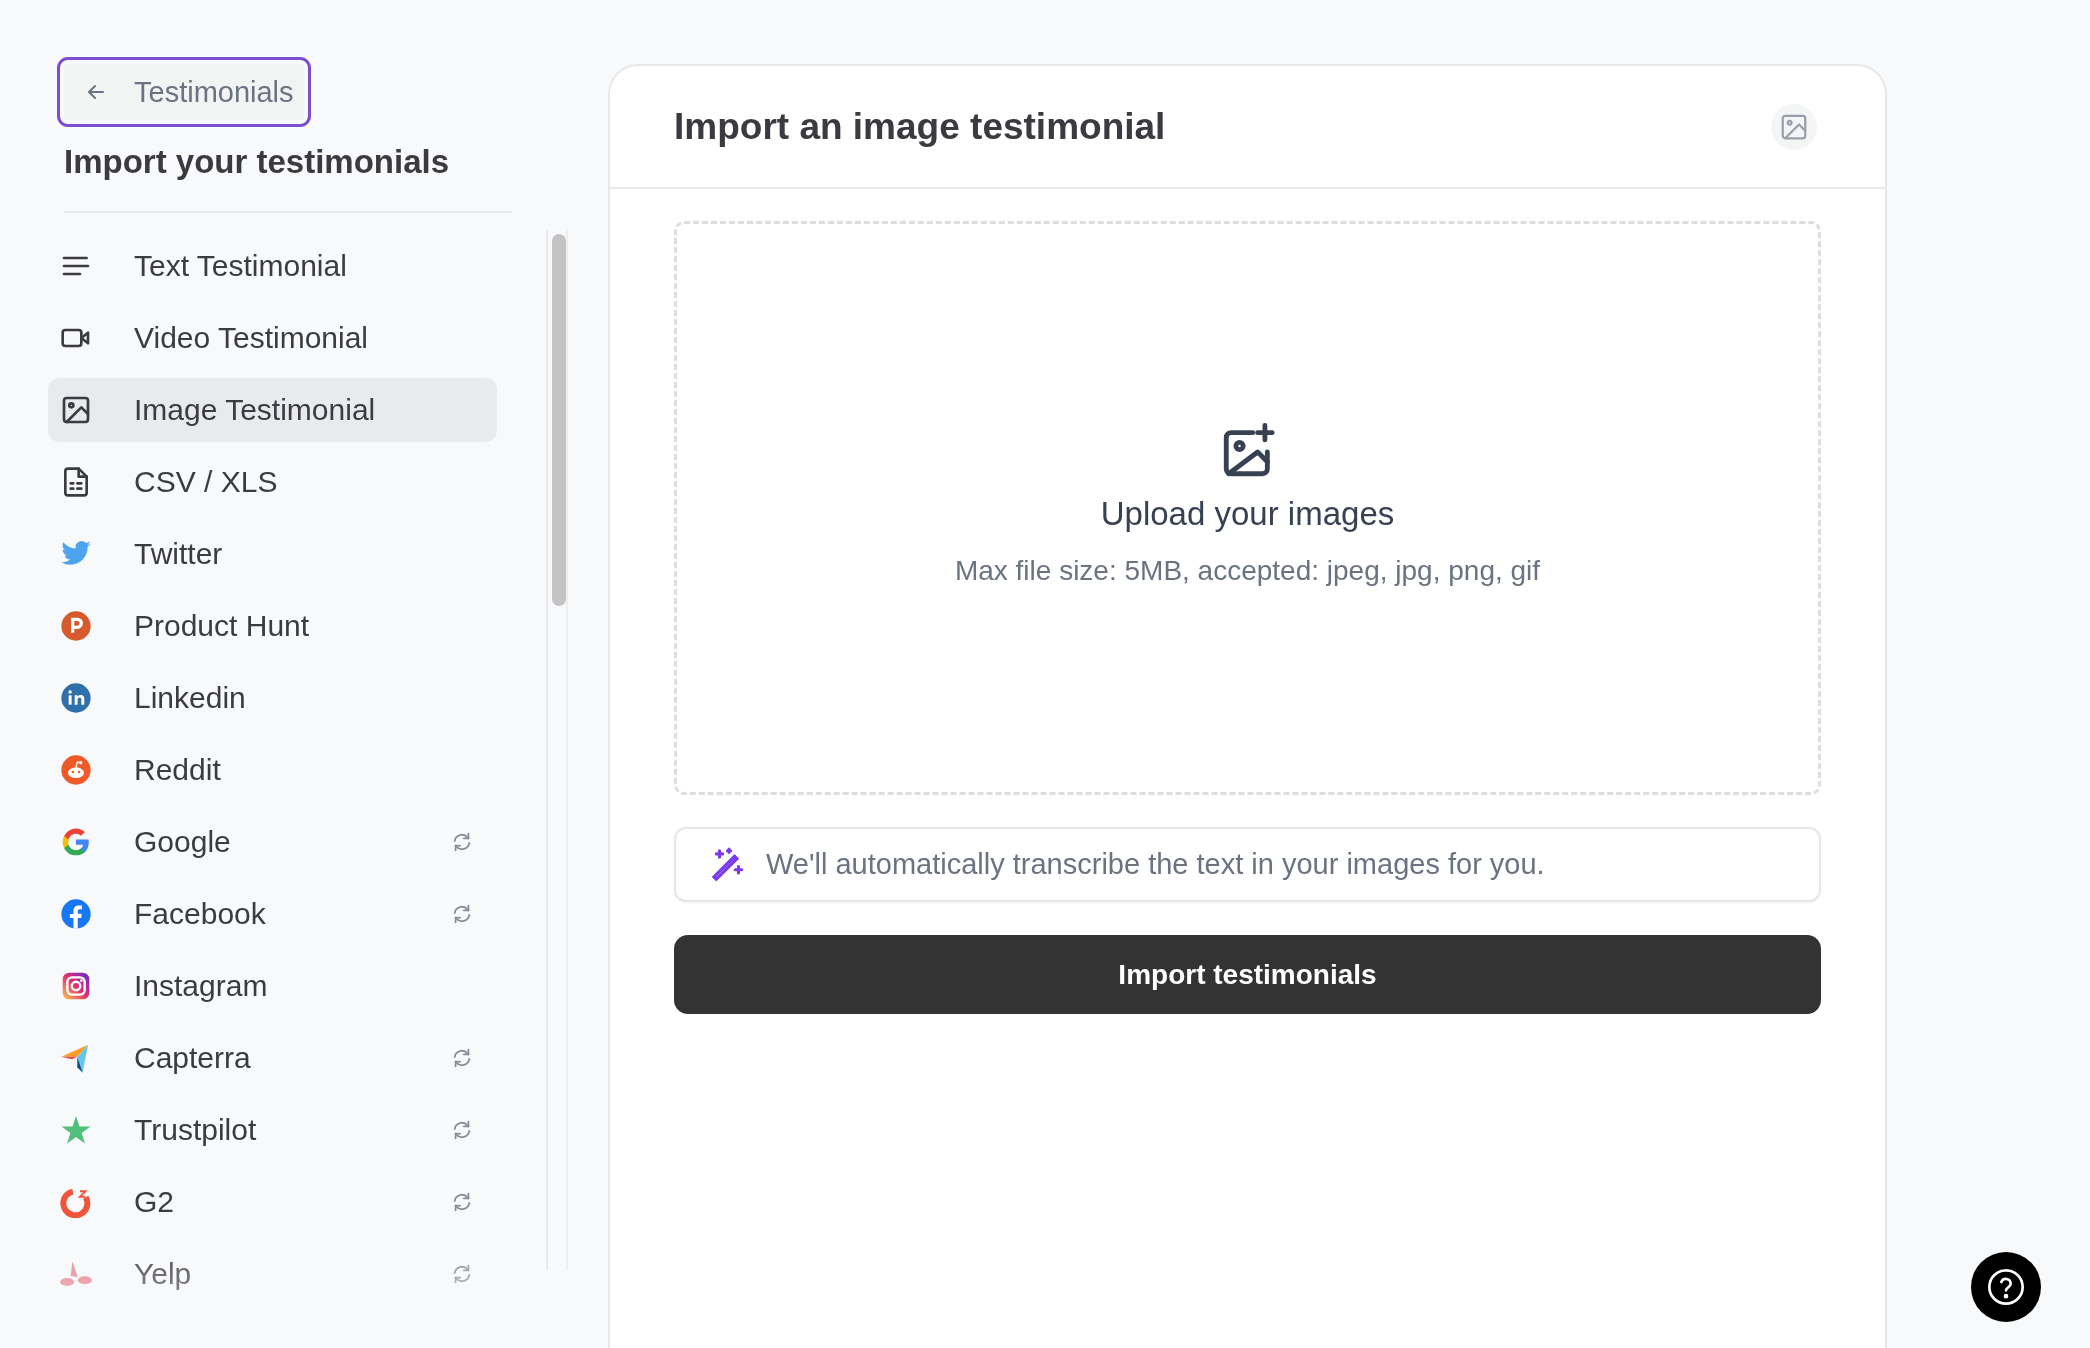  I want to click on sidebar-item: Google, so click(272, 842).